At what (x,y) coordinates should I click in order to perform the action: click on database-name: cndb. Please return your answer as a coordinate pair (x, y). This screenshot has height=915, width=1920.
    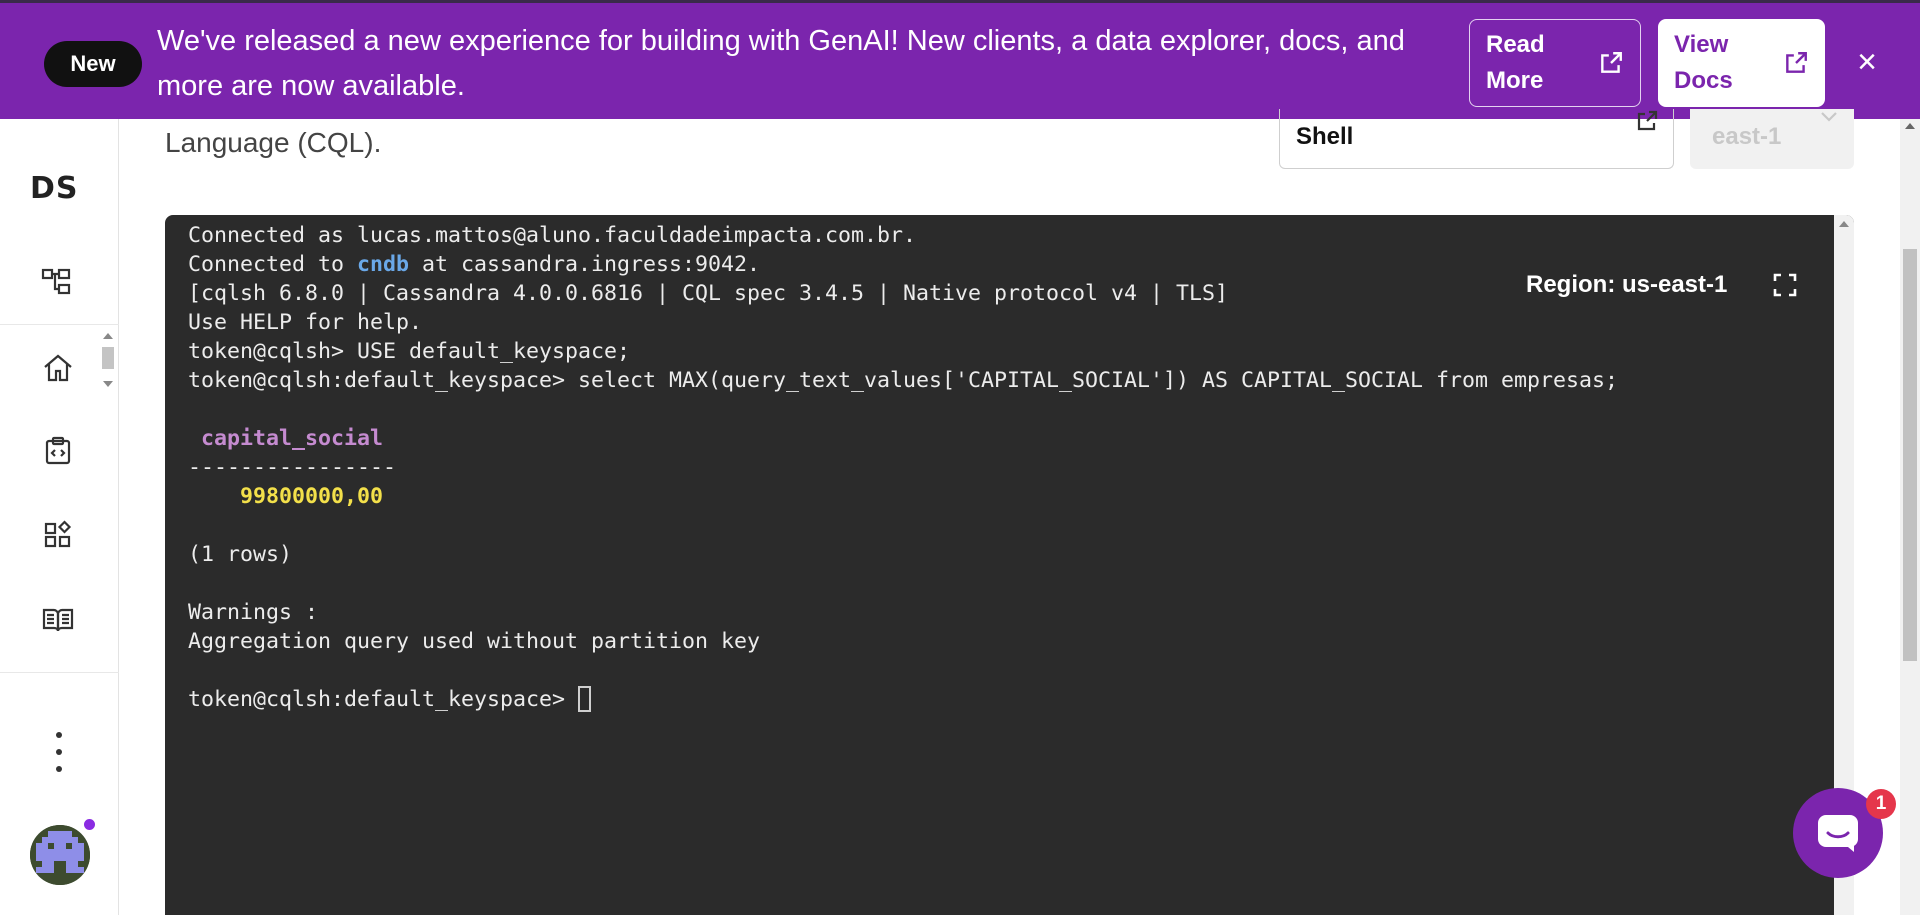
    Looking at the image, I should click on (383, 264).